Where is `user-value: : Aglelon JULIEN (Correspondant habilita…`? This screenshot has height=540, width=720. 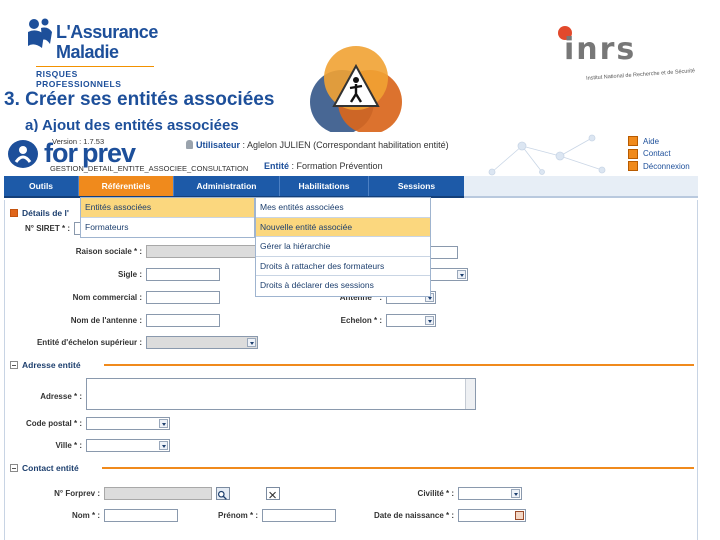 user-value: : Aglelon JULIEN (Correspondant habilita… is located at coordinates (345, 145).